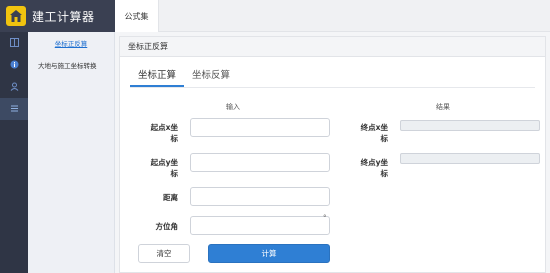 The image size is (550, 273). Describe the element at coordinates (157, 77) in the screenshot. I see `tab-forward-calc: 坐标正算` at that location.